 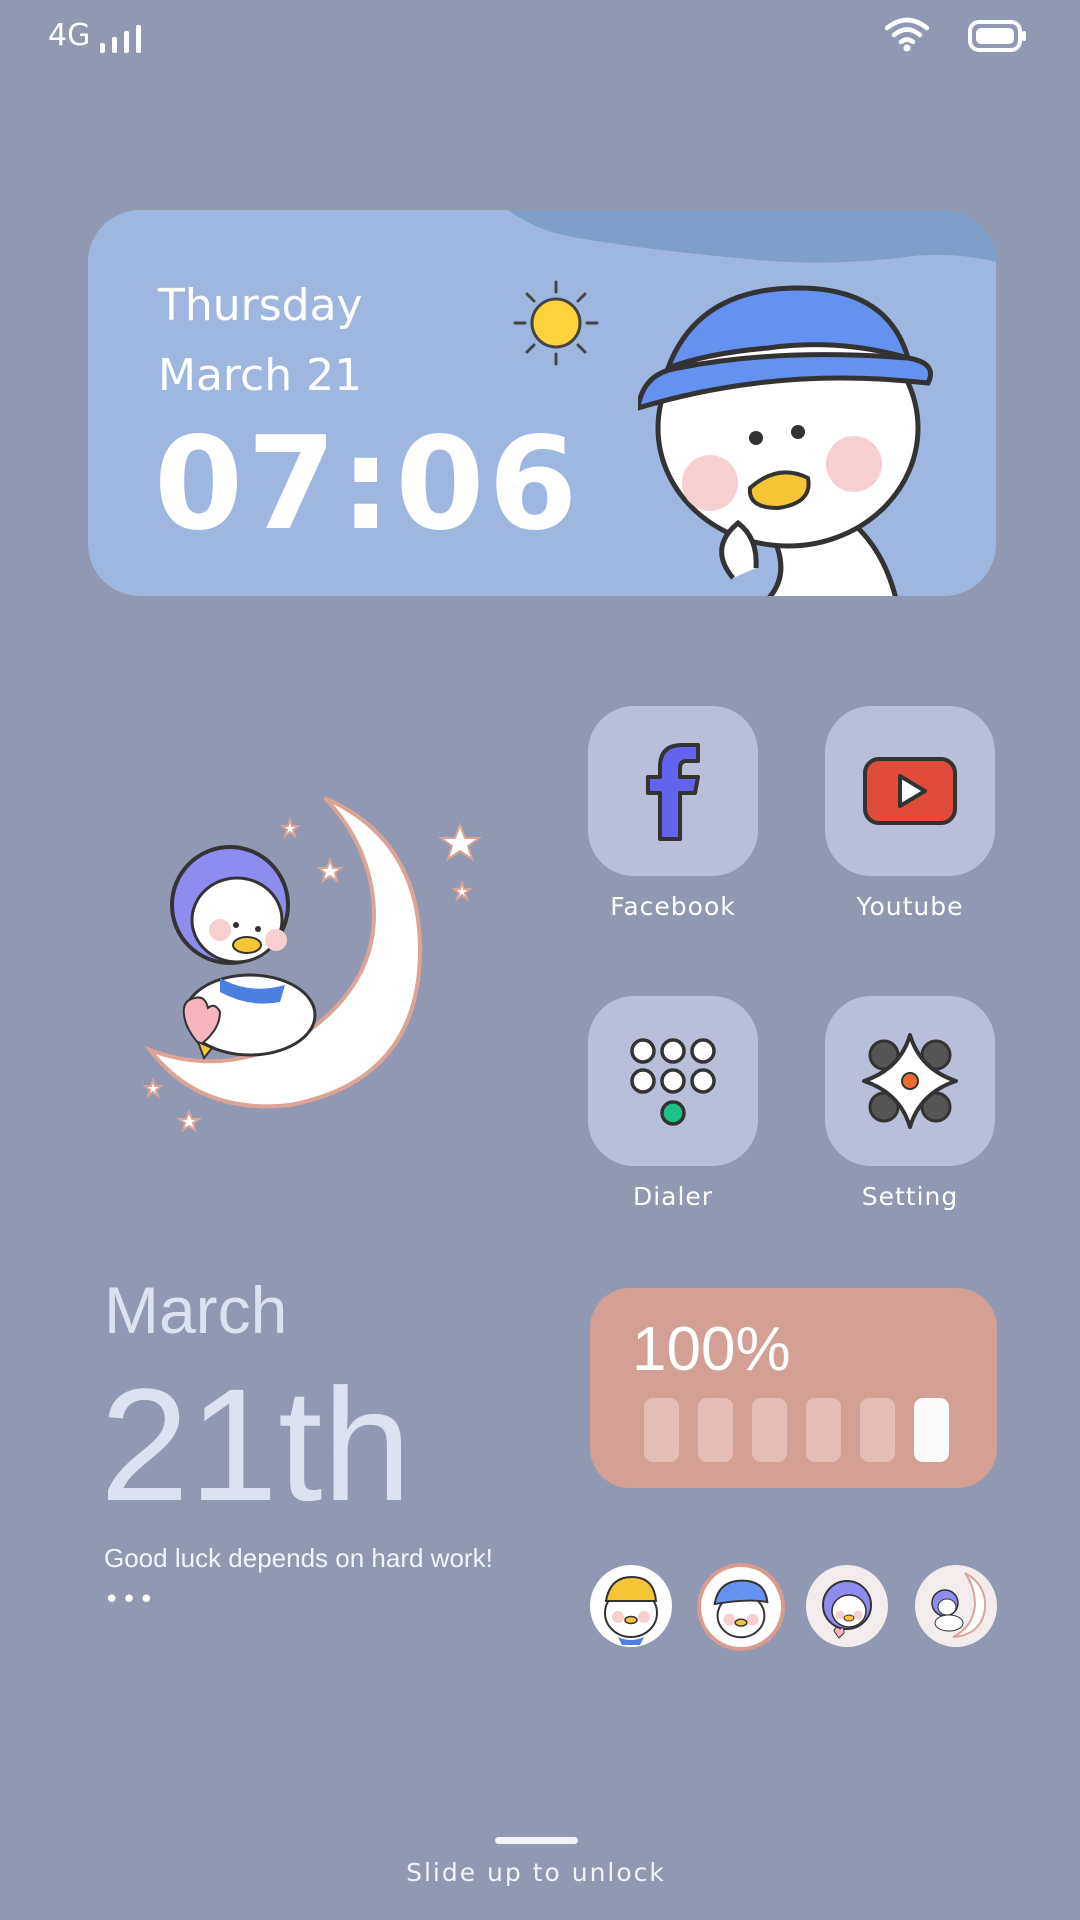 I want to click on motto-text: Good luck depends on hard work!, so click(x=298, y=1558).